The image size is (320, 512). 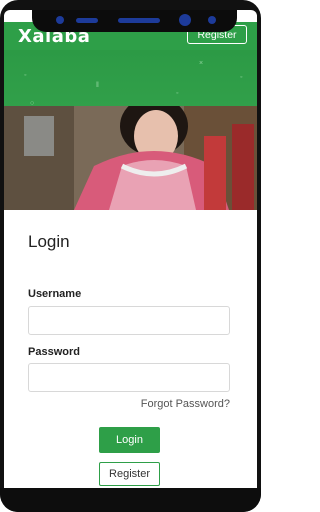 I want to click on page-title: Login, so click(x=49, y=241).